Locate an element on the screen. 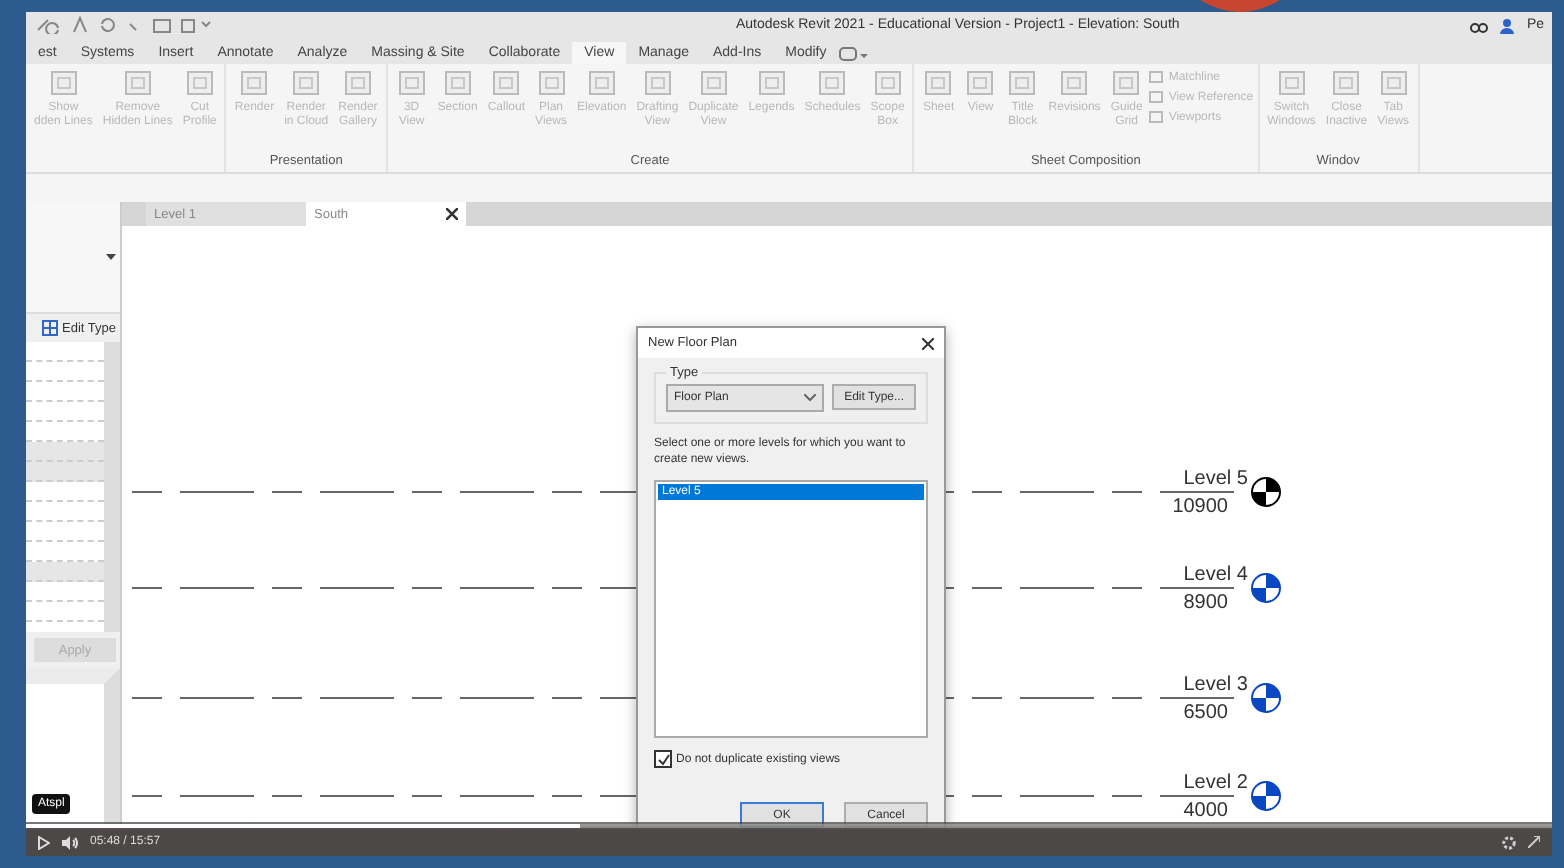  binoculars-icon is located at coordinates (1479, 25).